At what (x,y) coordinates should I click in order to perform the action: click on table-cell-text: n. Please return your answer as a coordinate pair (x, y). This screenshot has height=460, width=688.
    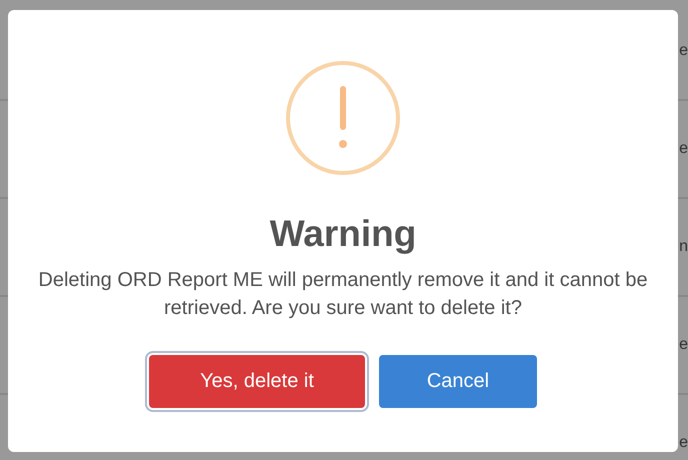
    Looking at the image, I should click on (683, 247).